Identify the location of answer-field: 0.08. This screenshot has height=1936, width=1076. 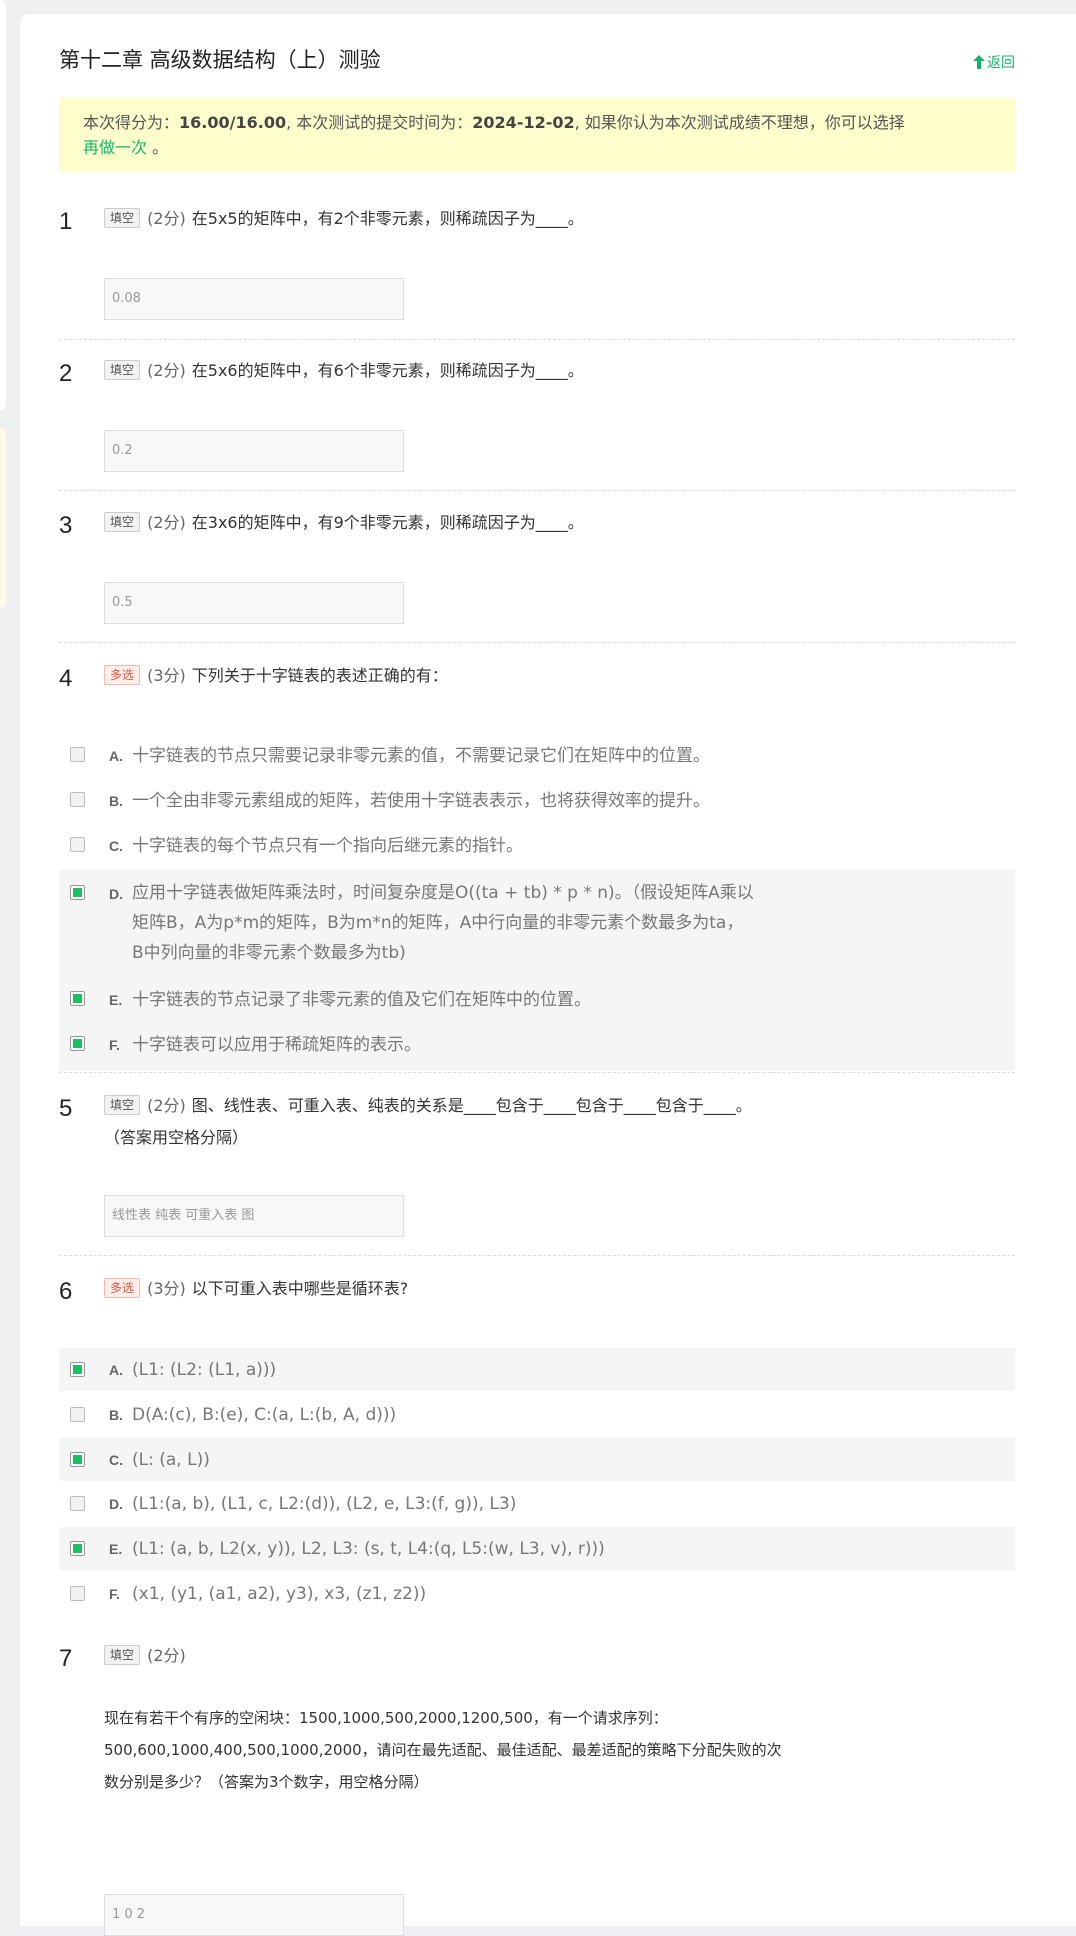
(254, 299).